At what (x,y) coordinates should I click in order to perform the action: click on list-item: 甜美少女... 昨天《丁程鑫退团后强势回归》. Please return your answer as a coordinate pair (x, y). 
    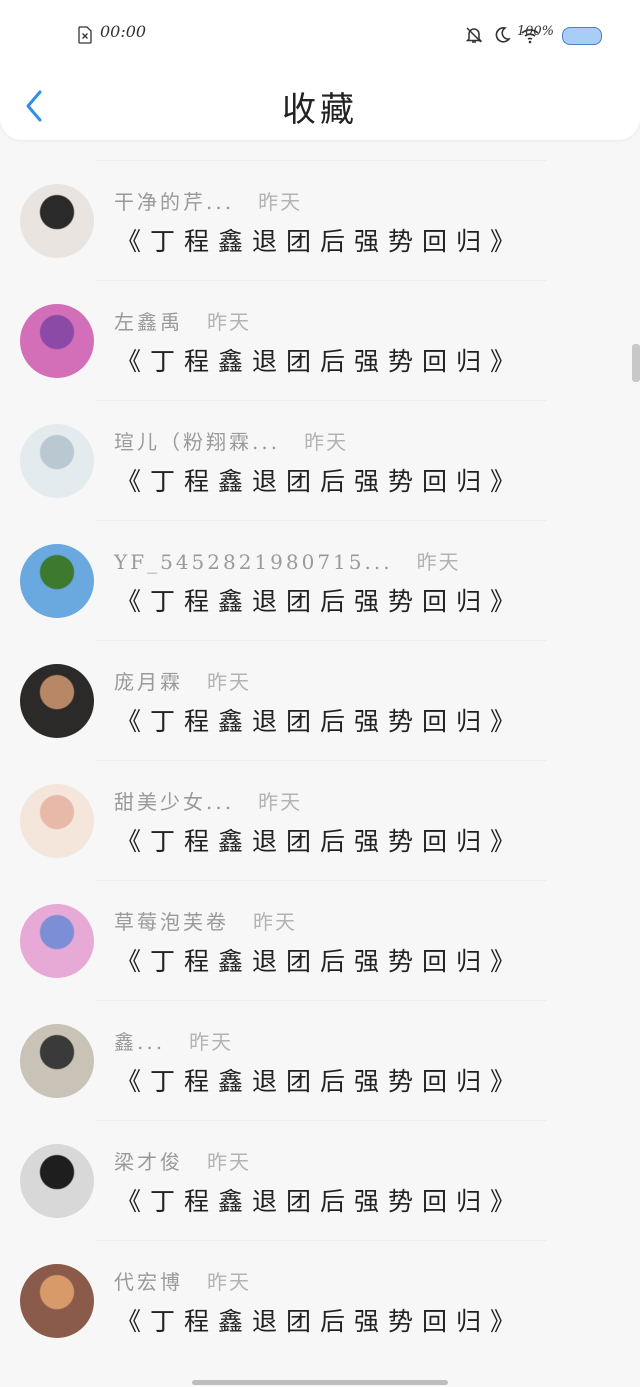
    Looking at the image, I should click on (320, 820).